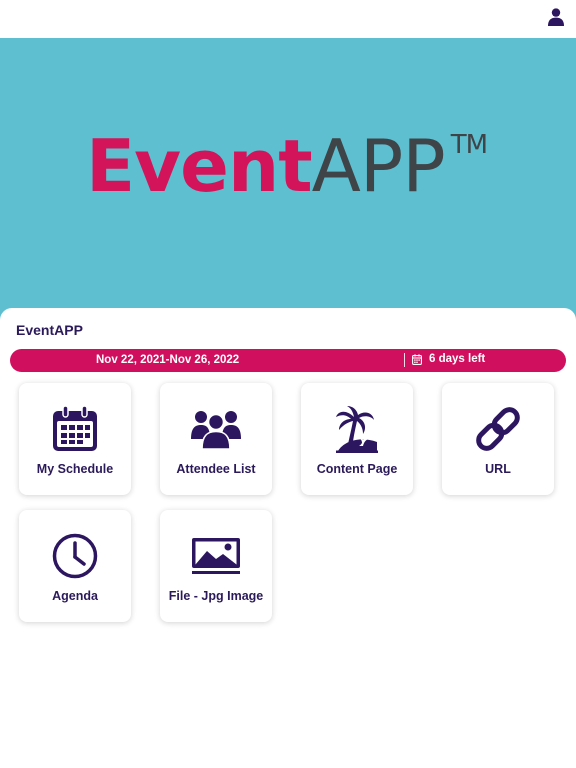 This screenshot has width=576, height=768. I want to click on logo-event-text: Event, so click(199, 166).